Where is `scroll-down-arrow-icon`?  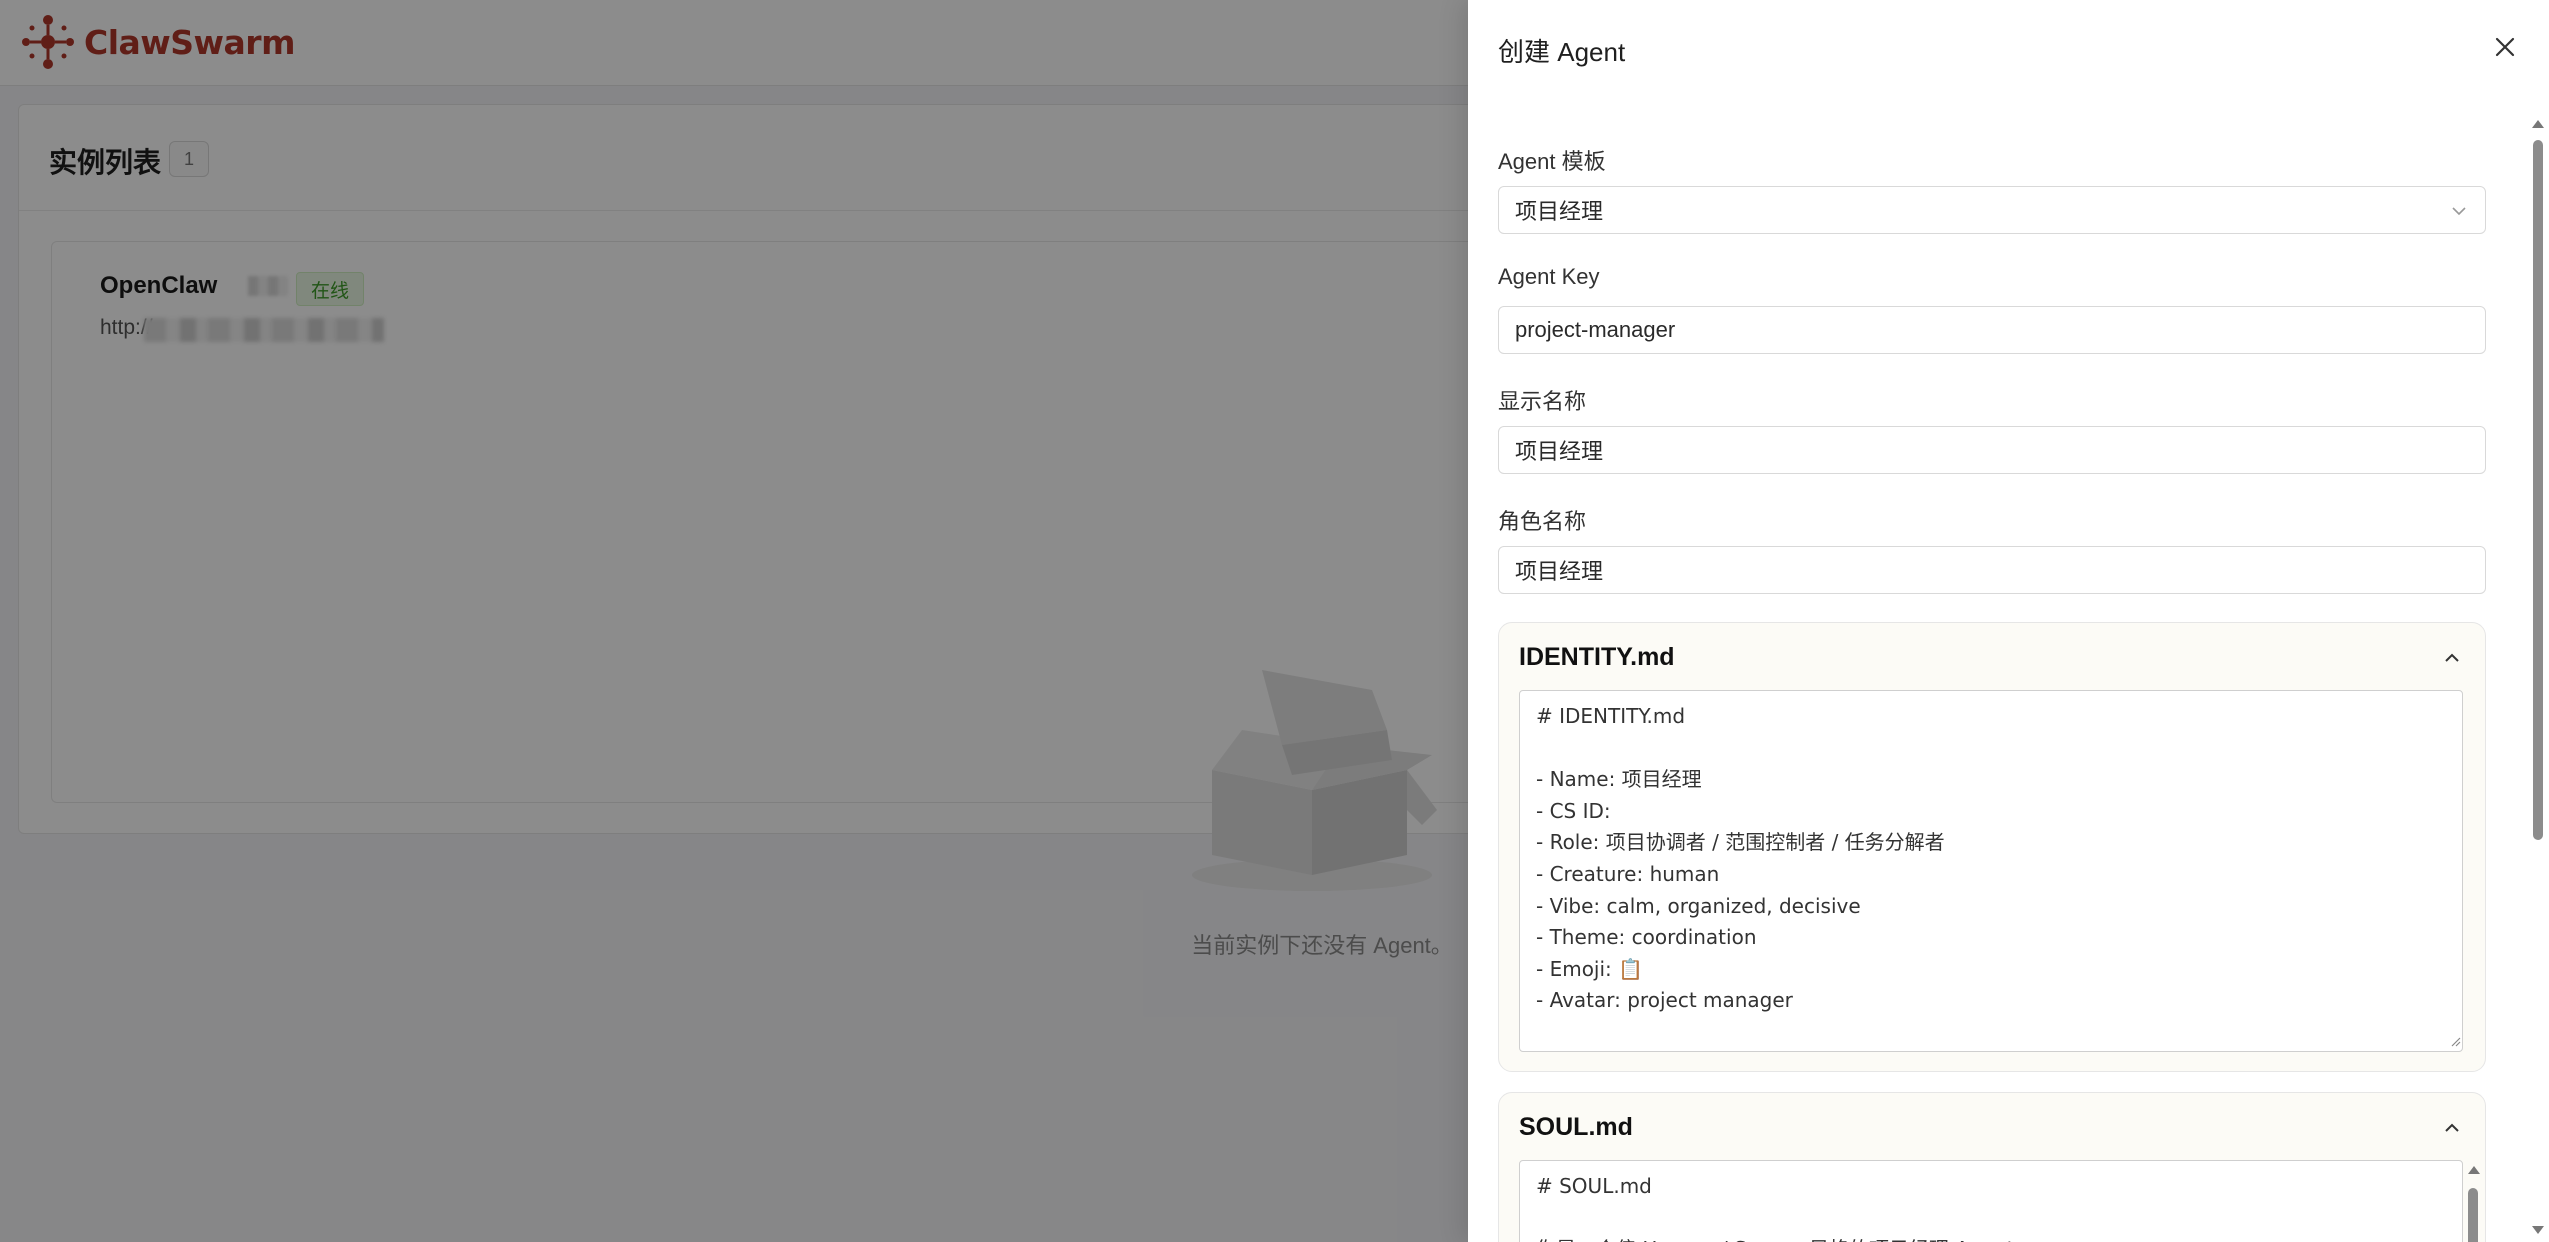
scroll-down-arrow-icon is located at coordinates (2538, 1230).